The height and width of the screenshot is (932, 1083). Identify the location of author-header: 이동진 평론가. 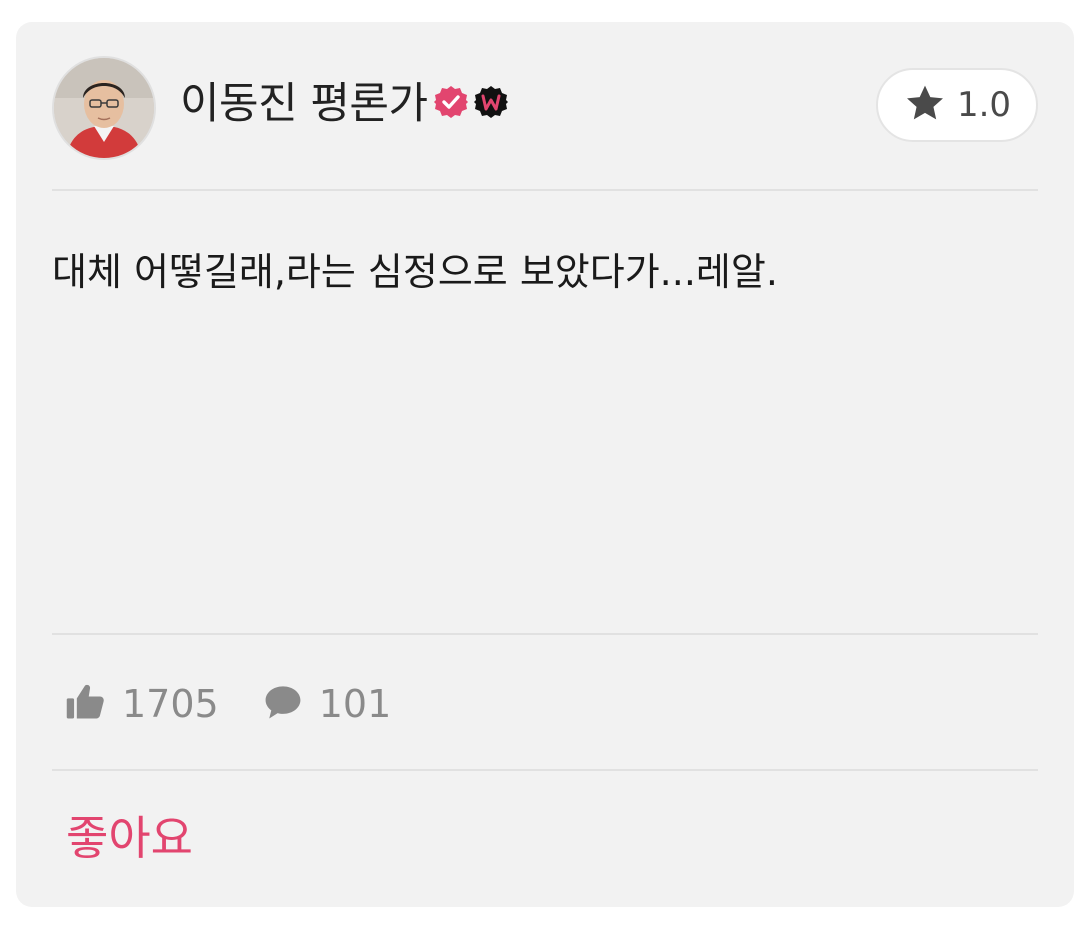
(344, 104).